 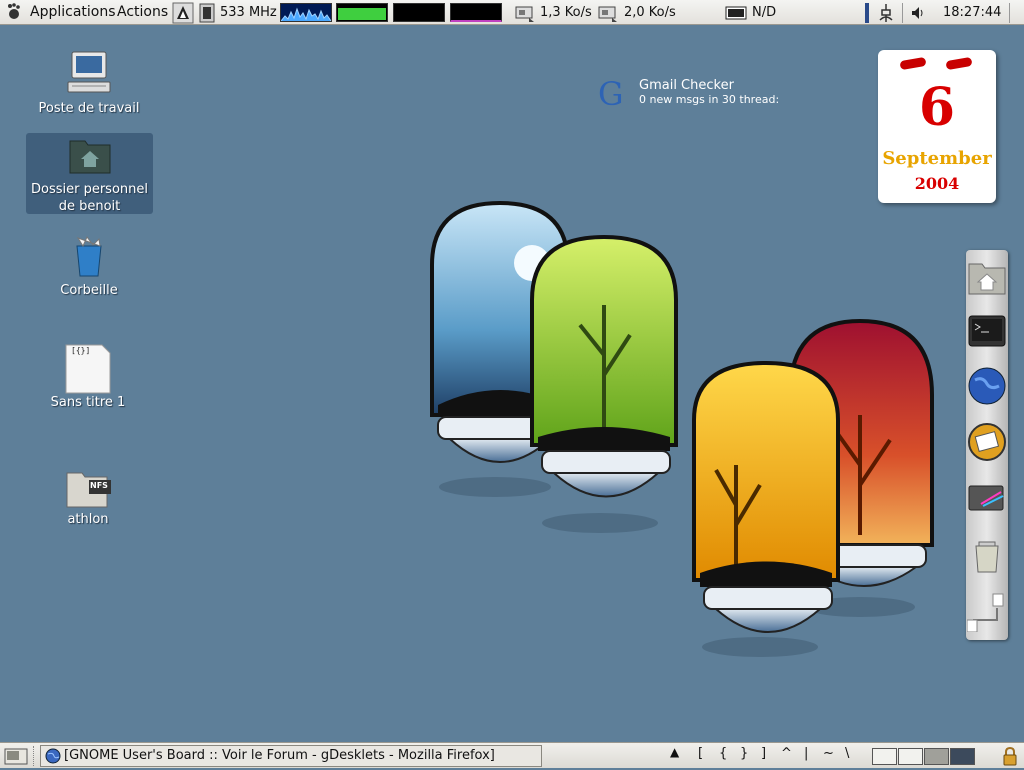 I want to click on desktop-icon-home-folder: Dossier personnel de benoit, so click(x=89, y=173).